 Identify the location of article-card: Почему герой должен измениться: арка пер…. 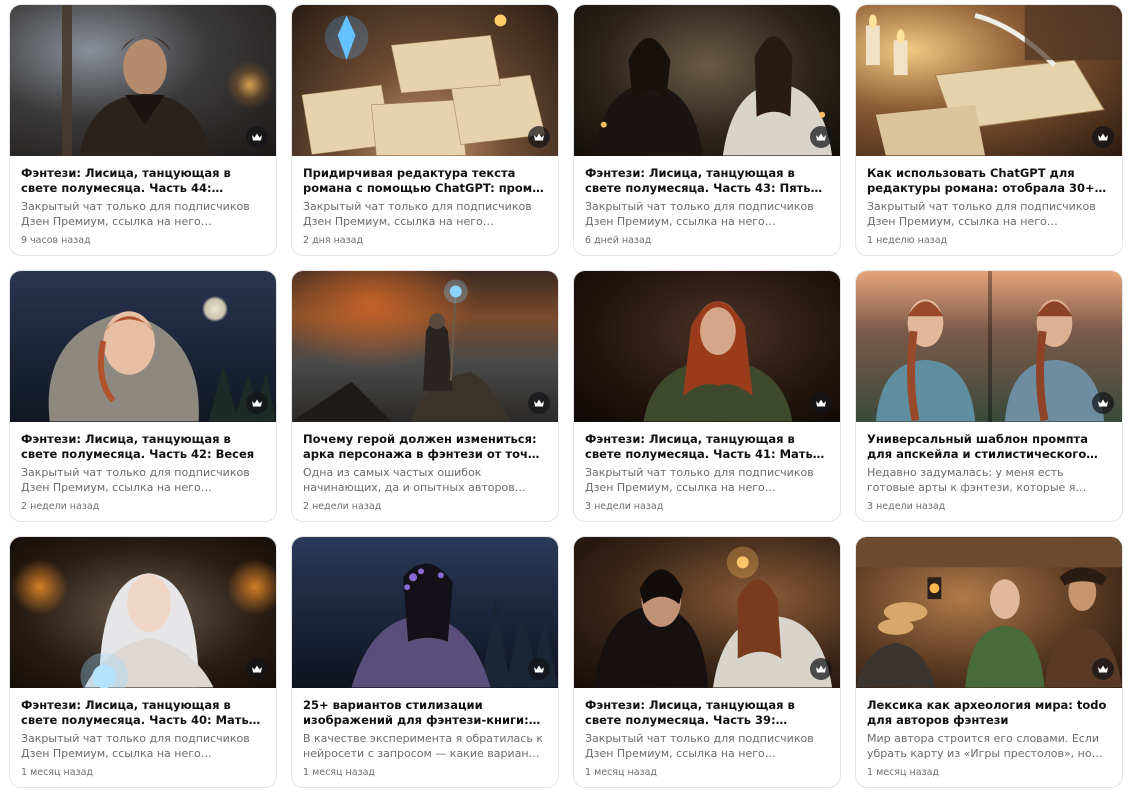
(425, 396).